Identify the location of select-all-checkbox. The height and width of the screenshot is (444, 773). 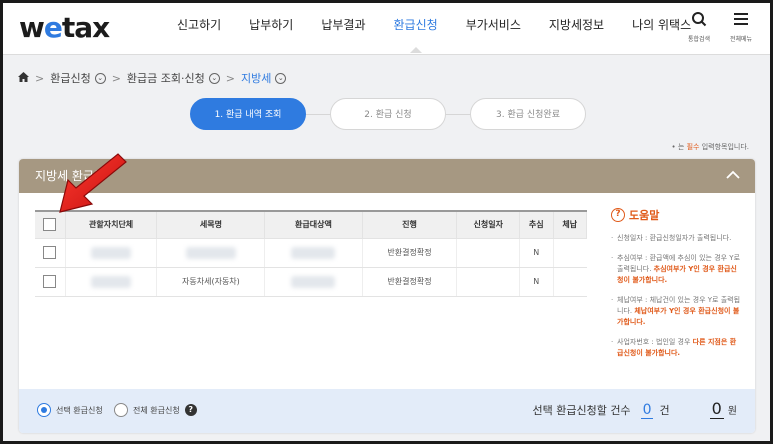
(50, 225).